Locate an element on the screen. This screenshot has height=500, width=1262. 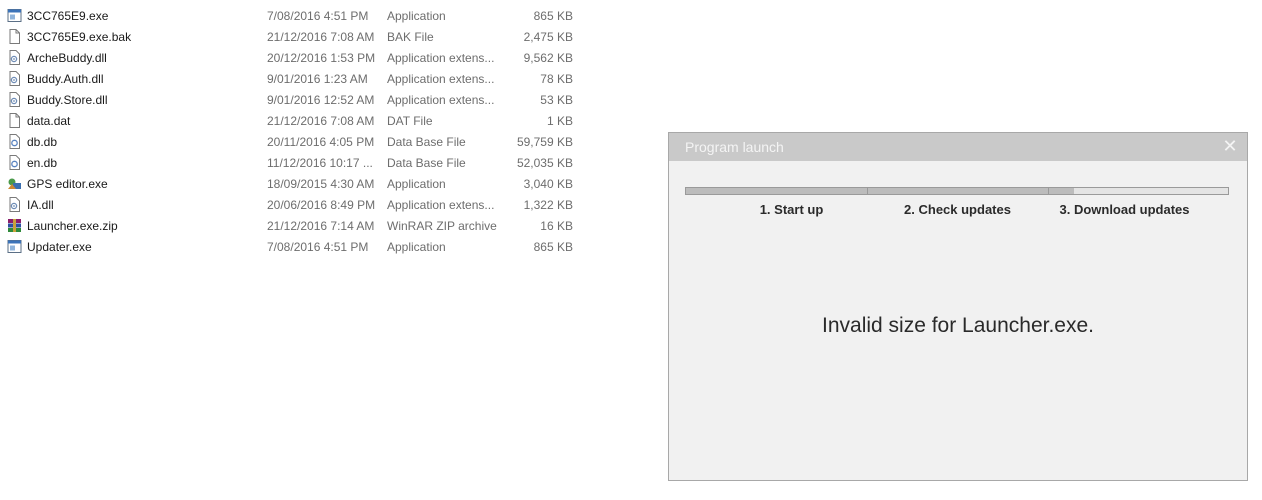
file-size: 1 KB is located at coordinates (559, 121).